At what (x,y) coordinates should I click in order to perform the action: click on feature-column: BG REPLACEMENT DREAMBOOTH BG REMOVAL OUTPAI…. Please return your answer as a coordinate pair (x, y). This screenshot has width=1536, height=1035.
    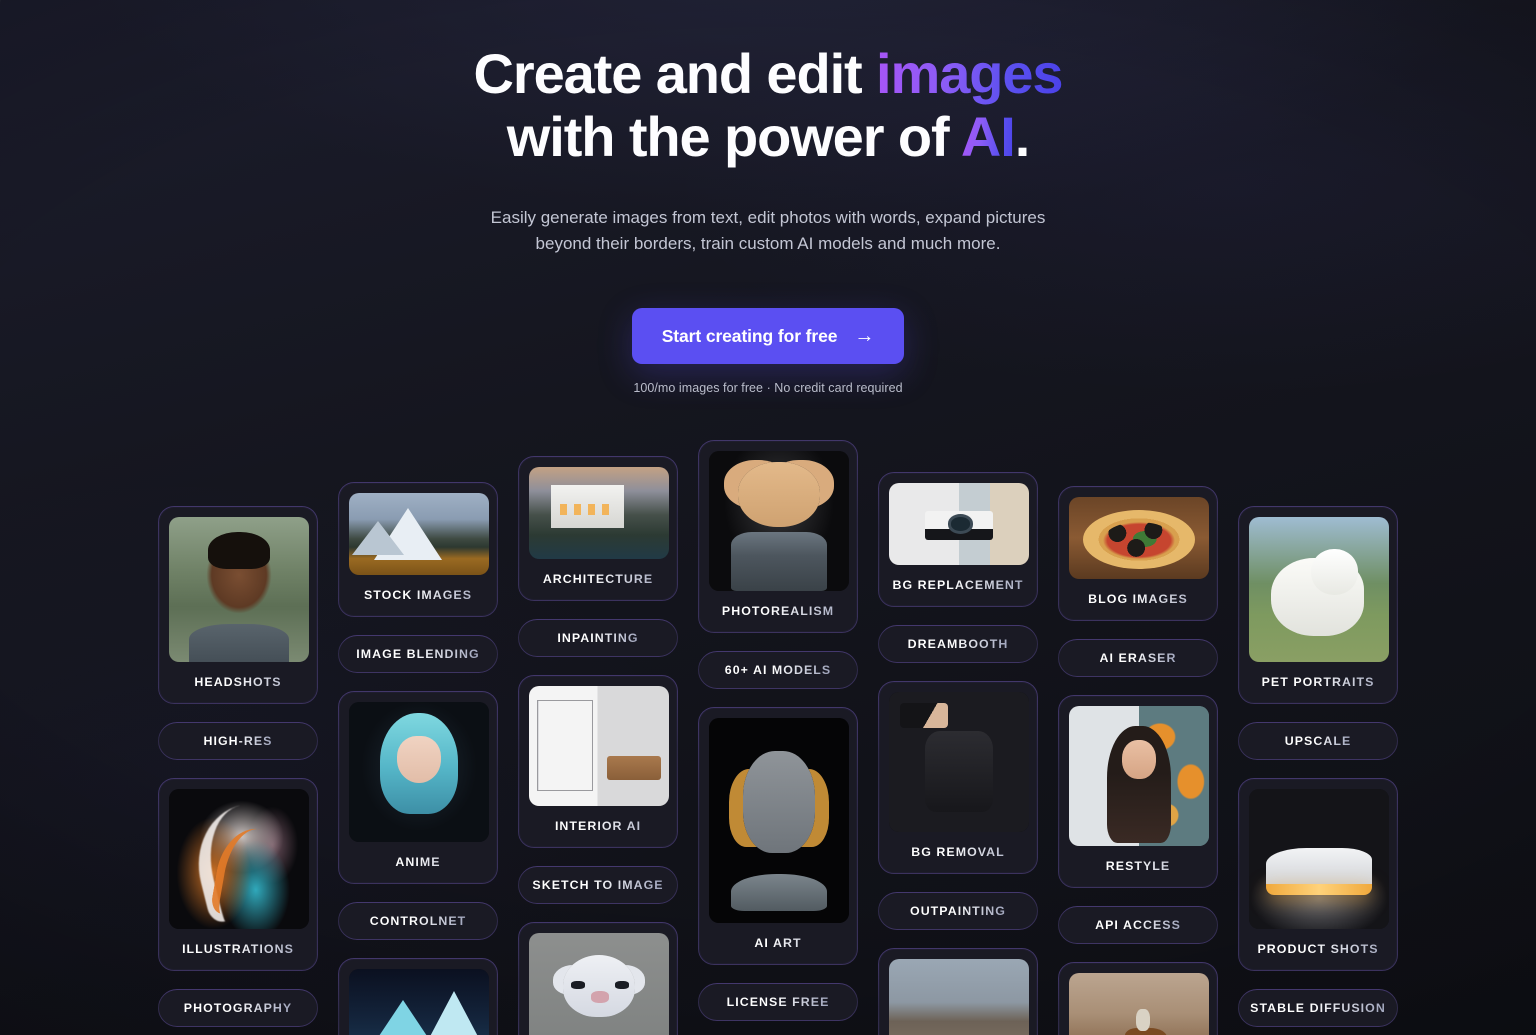
    Looking at the image, I should click on (958, 753).